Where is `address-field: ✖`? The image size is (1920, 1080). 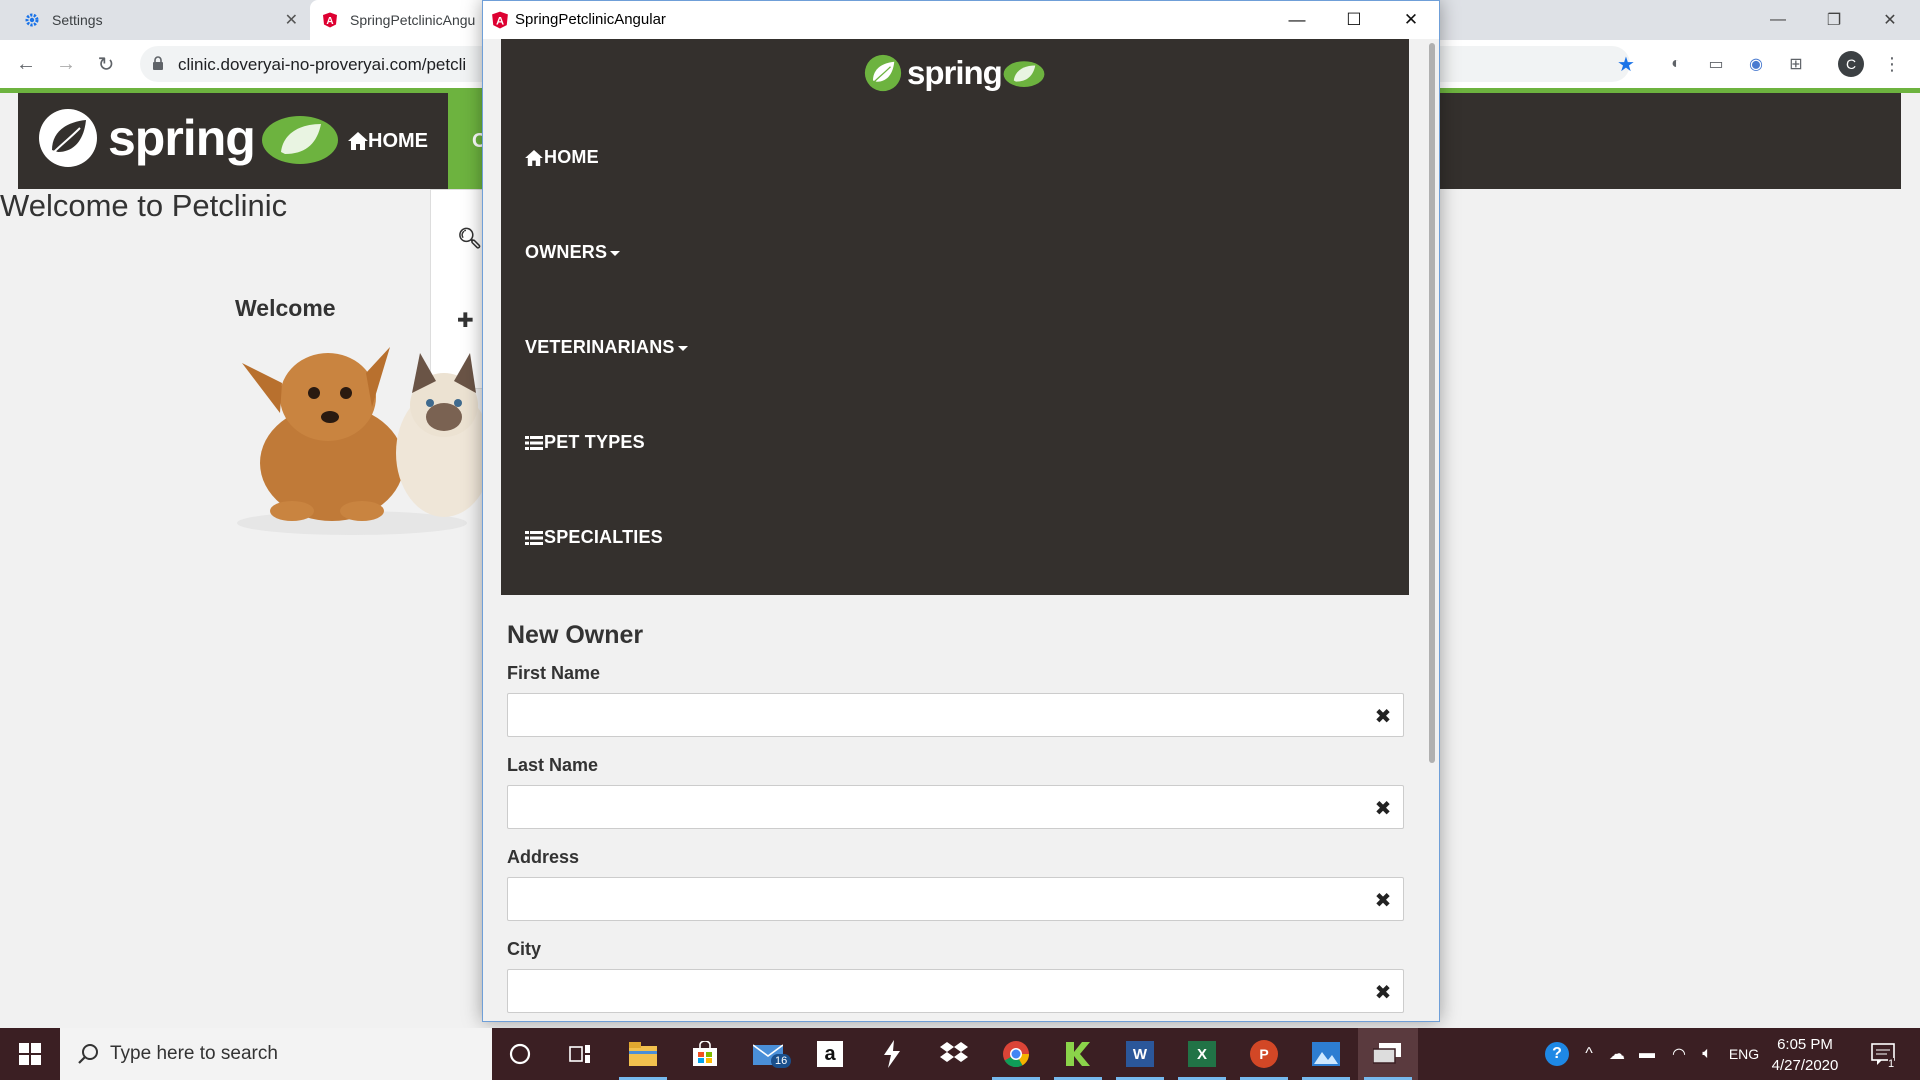 address-field: ✖ is located at coordinates (955, 899).